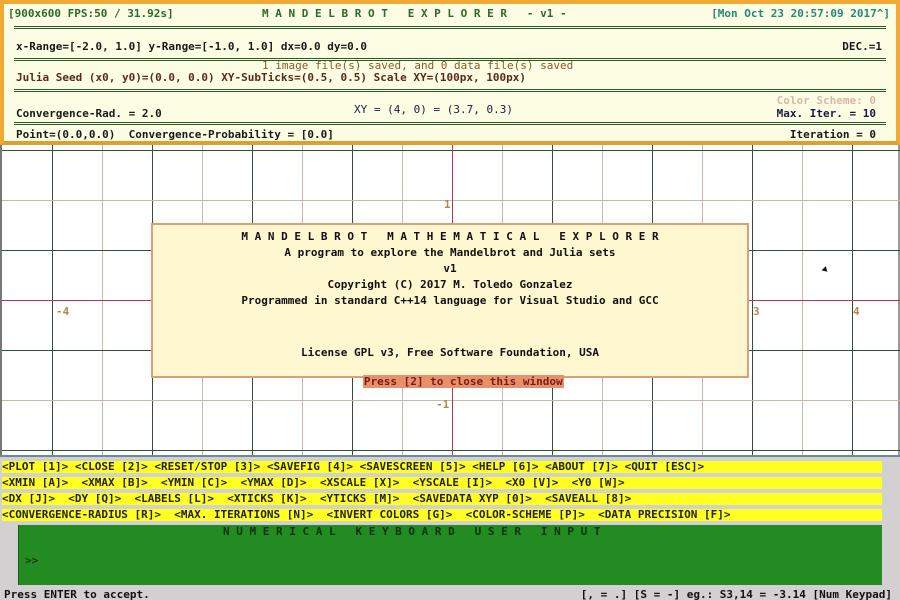 The image size is (900, 600). Describe the element at coordinates (447, 204) in the screenshot. I see `y-tick-label: 1` at that location.